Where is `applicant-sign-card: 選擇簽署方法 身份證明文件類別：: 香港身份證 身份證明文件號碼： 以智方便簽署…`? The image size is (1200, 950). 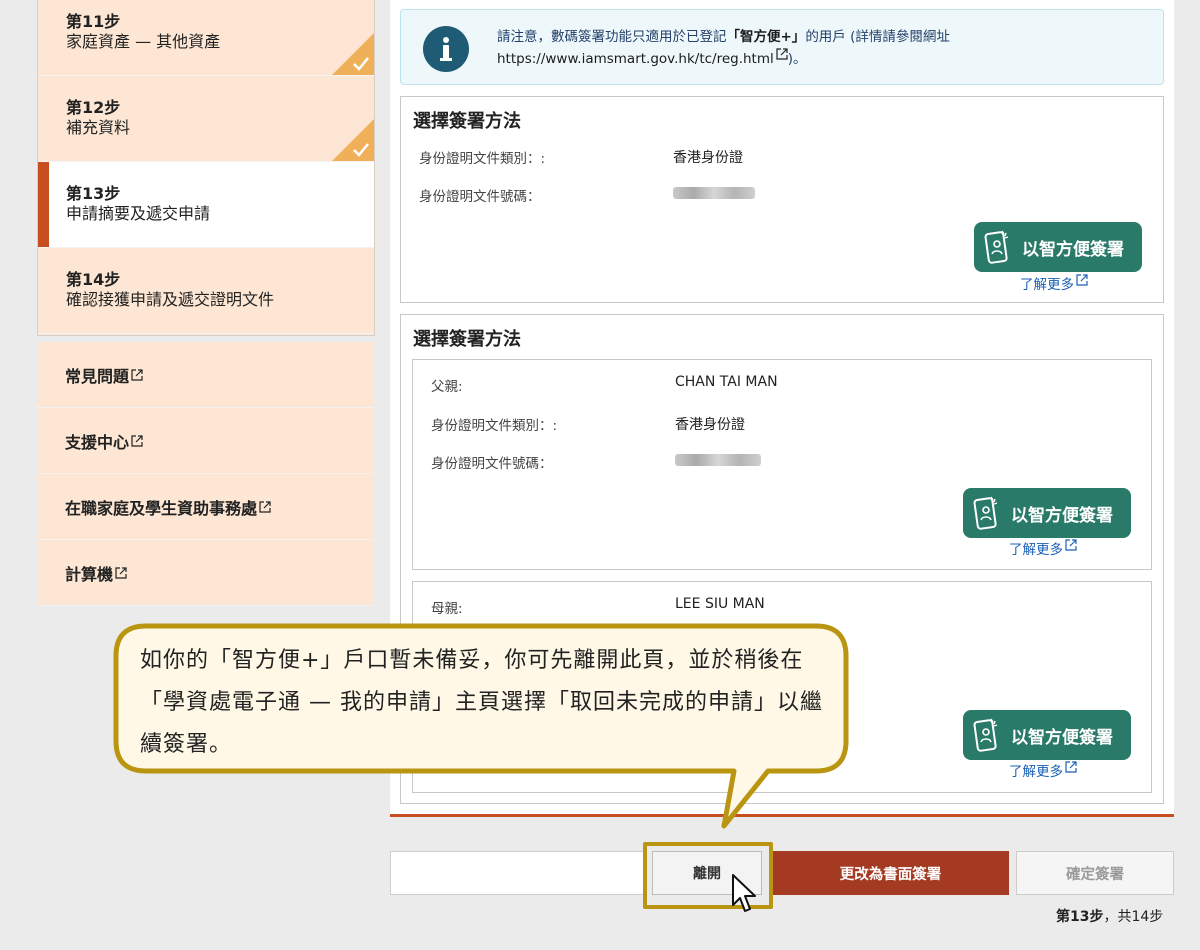
applicant-sign-card: 選擇簽署方法 身份證明文件類別：: 香港身份證 身份證明文件號碼： 以智方便簽署… is located at coordinates (782, 199).